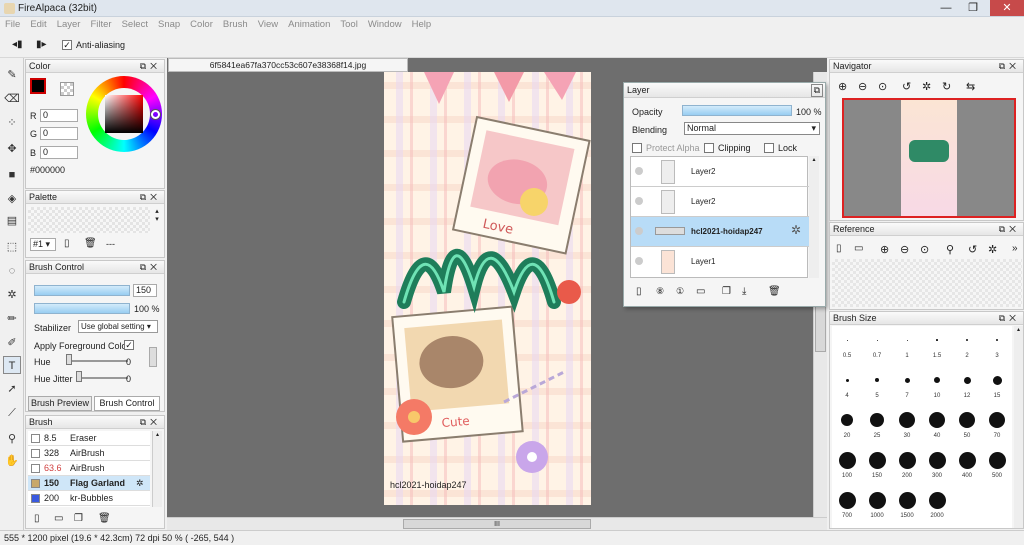 The height and width of the screenshot is (545, 1024). Describe the element at coordinates (140, 483) in the screenshot. I see `brush-settings-icon: ✲` at that location.